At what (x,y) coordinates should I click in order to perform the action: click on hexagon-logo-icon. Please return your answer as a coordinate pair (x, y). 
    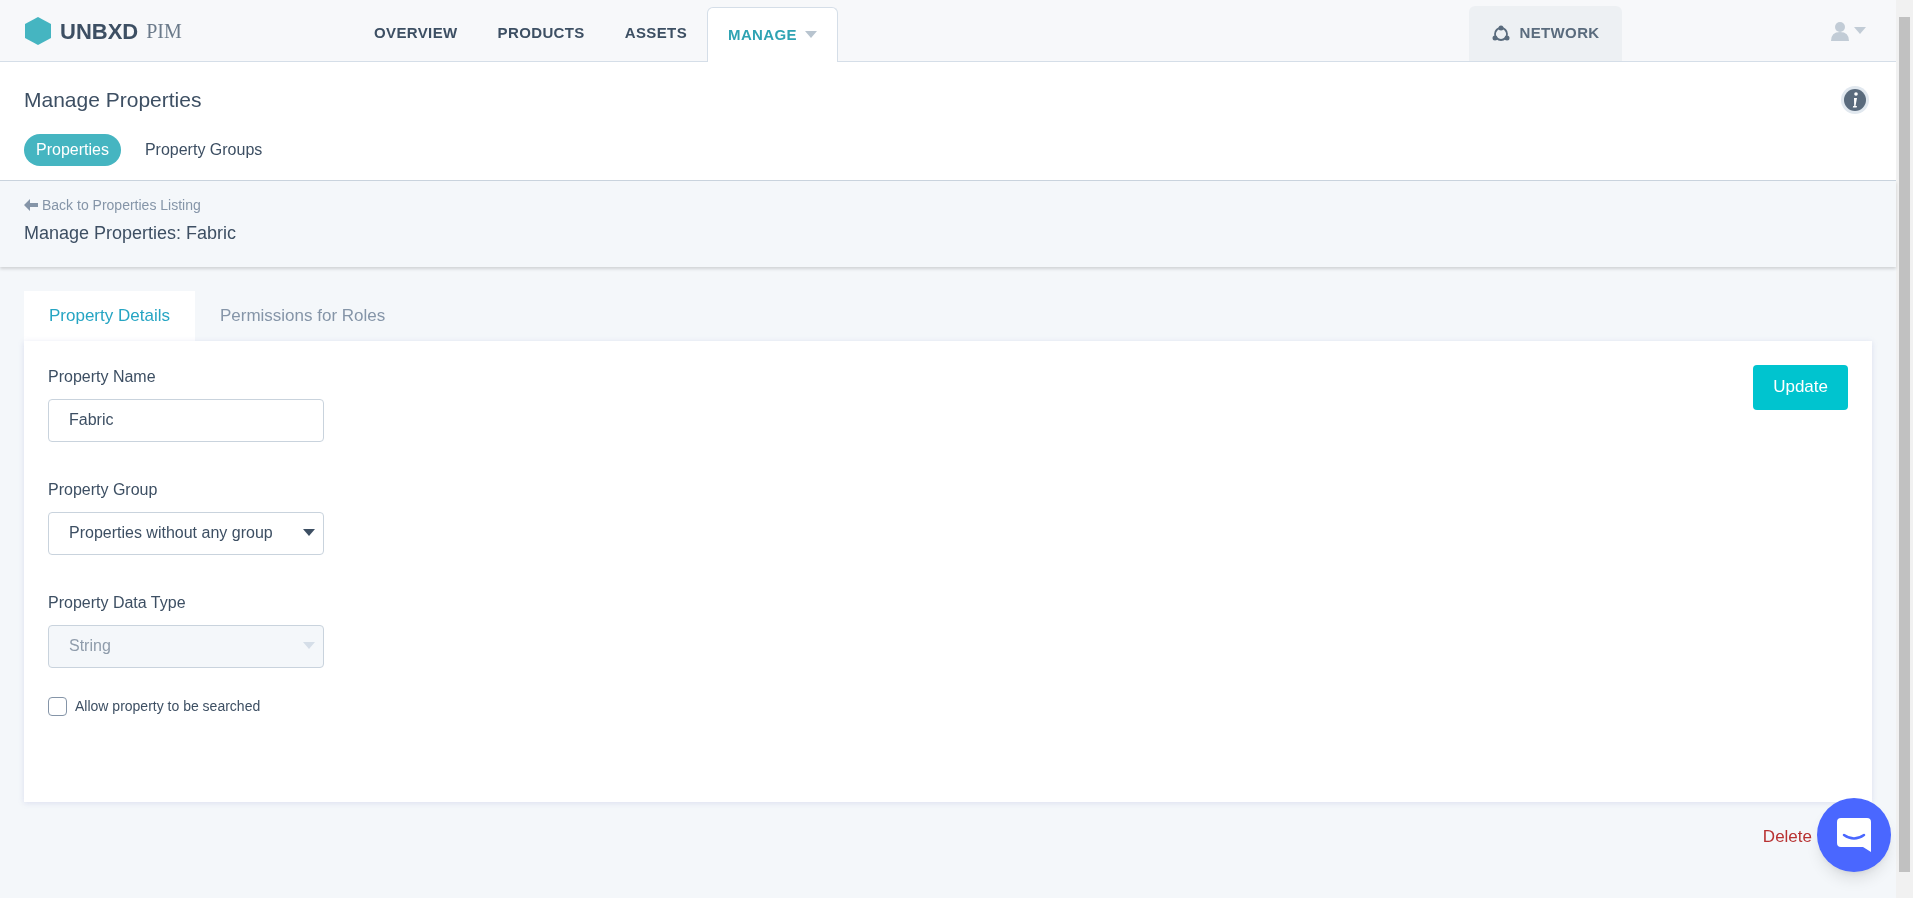
    Looking at the image, I should click on (38, 31).